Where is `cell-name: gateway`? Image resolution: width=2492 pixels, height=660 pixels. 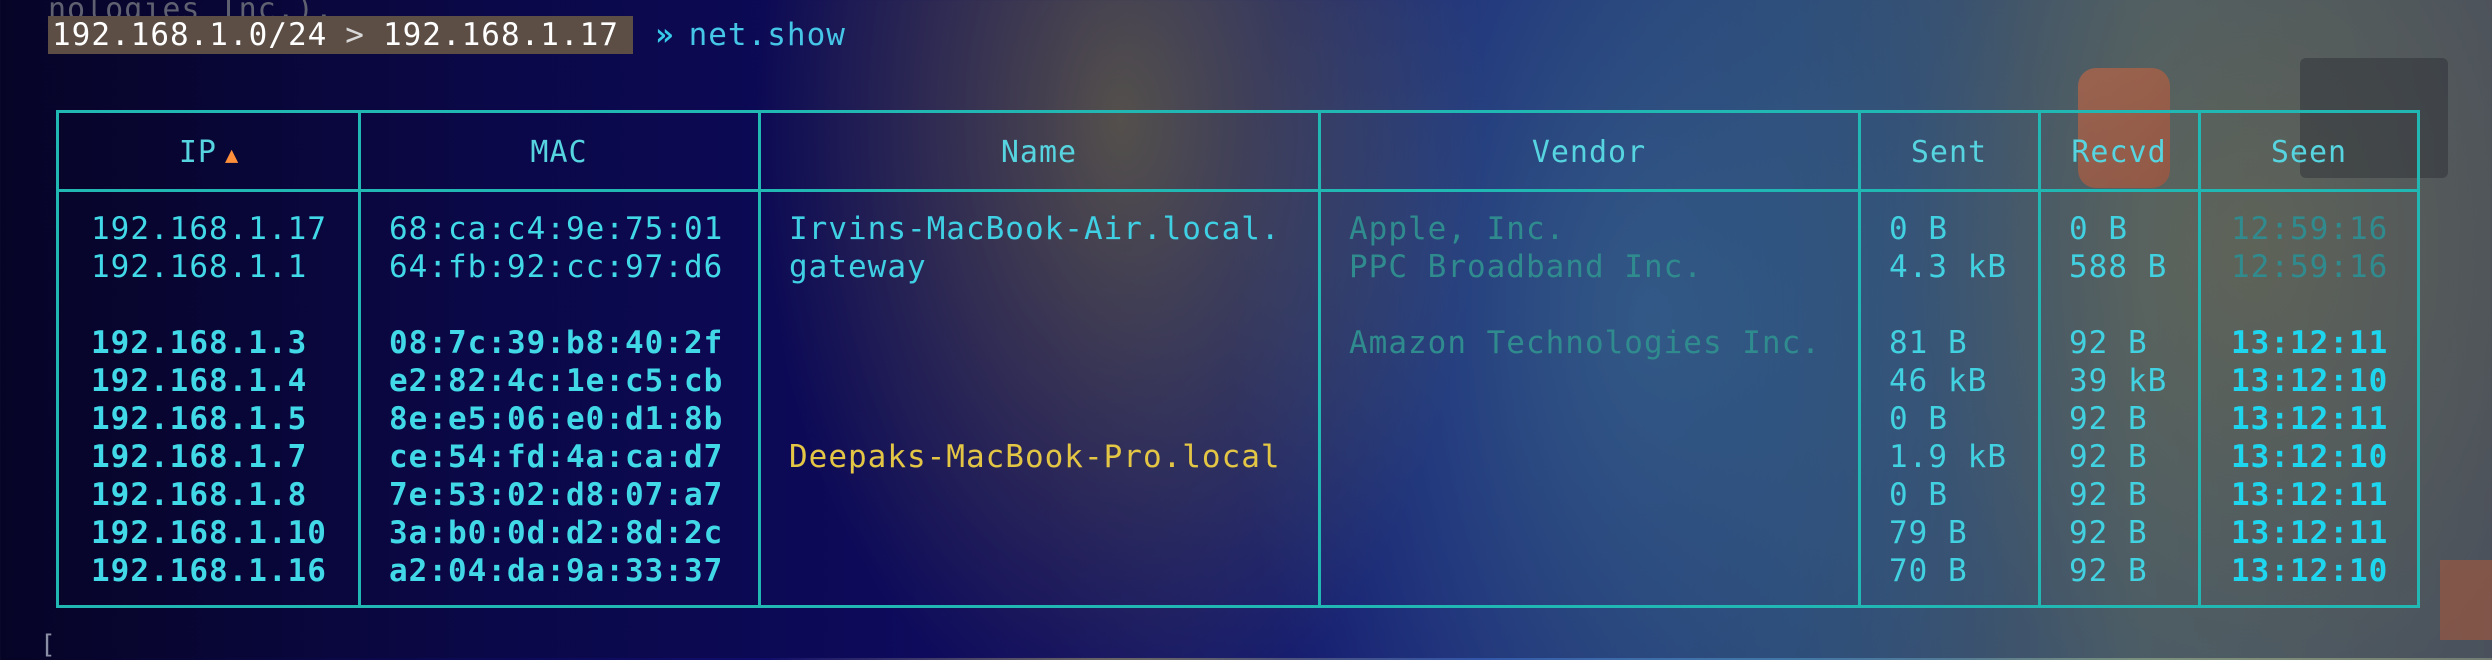
cell-name: gateway is located at coordinates (858, 267).